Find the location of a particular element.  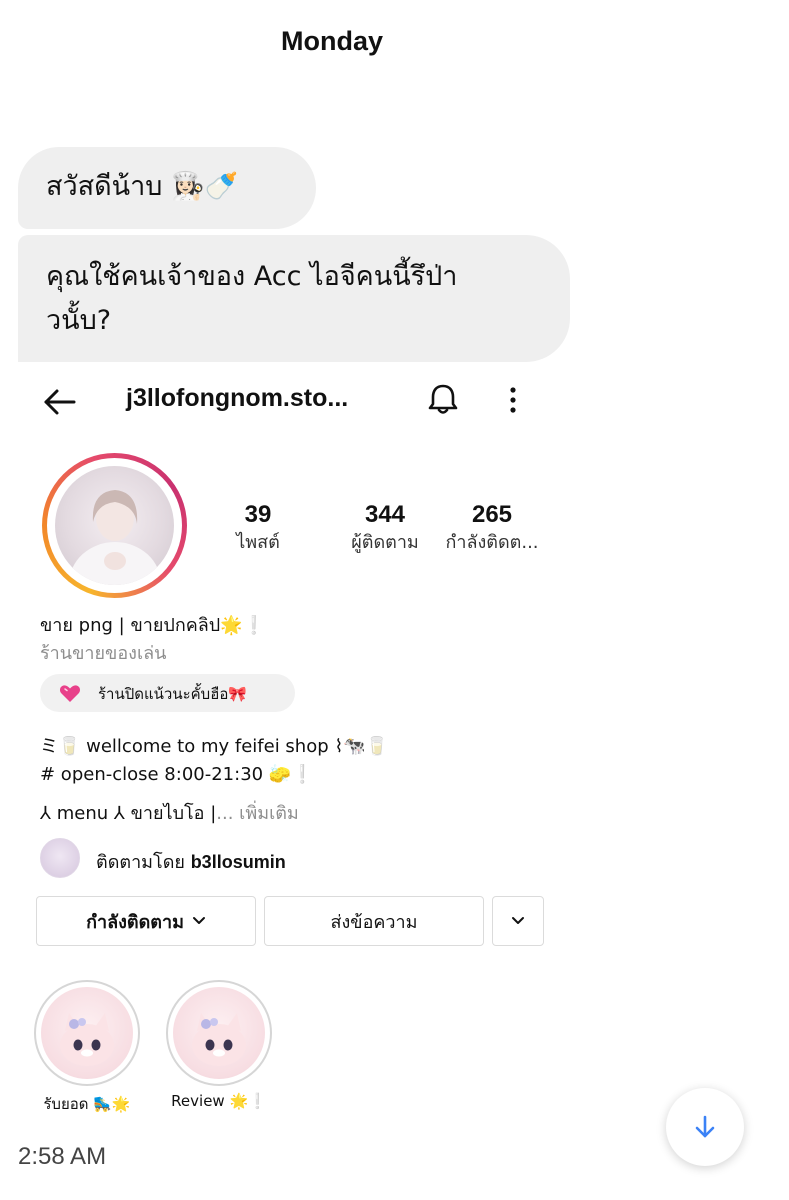

profile-note: ร้านปิดแน้วนะคั้บฮือ🎀 is located at coordinates (167, 693).